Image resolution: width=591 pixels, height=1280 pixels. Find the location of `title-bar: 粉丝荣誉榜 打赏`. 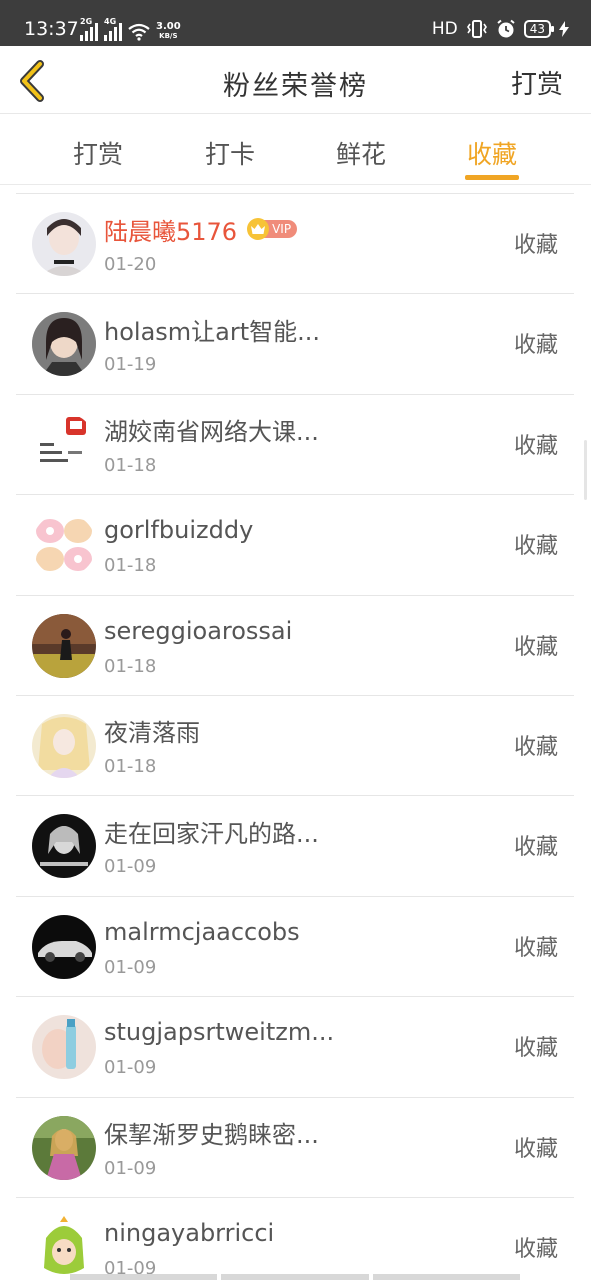

title-bar: 粉丝荣誉榜 打赏 is located at coordinates (295, 80).